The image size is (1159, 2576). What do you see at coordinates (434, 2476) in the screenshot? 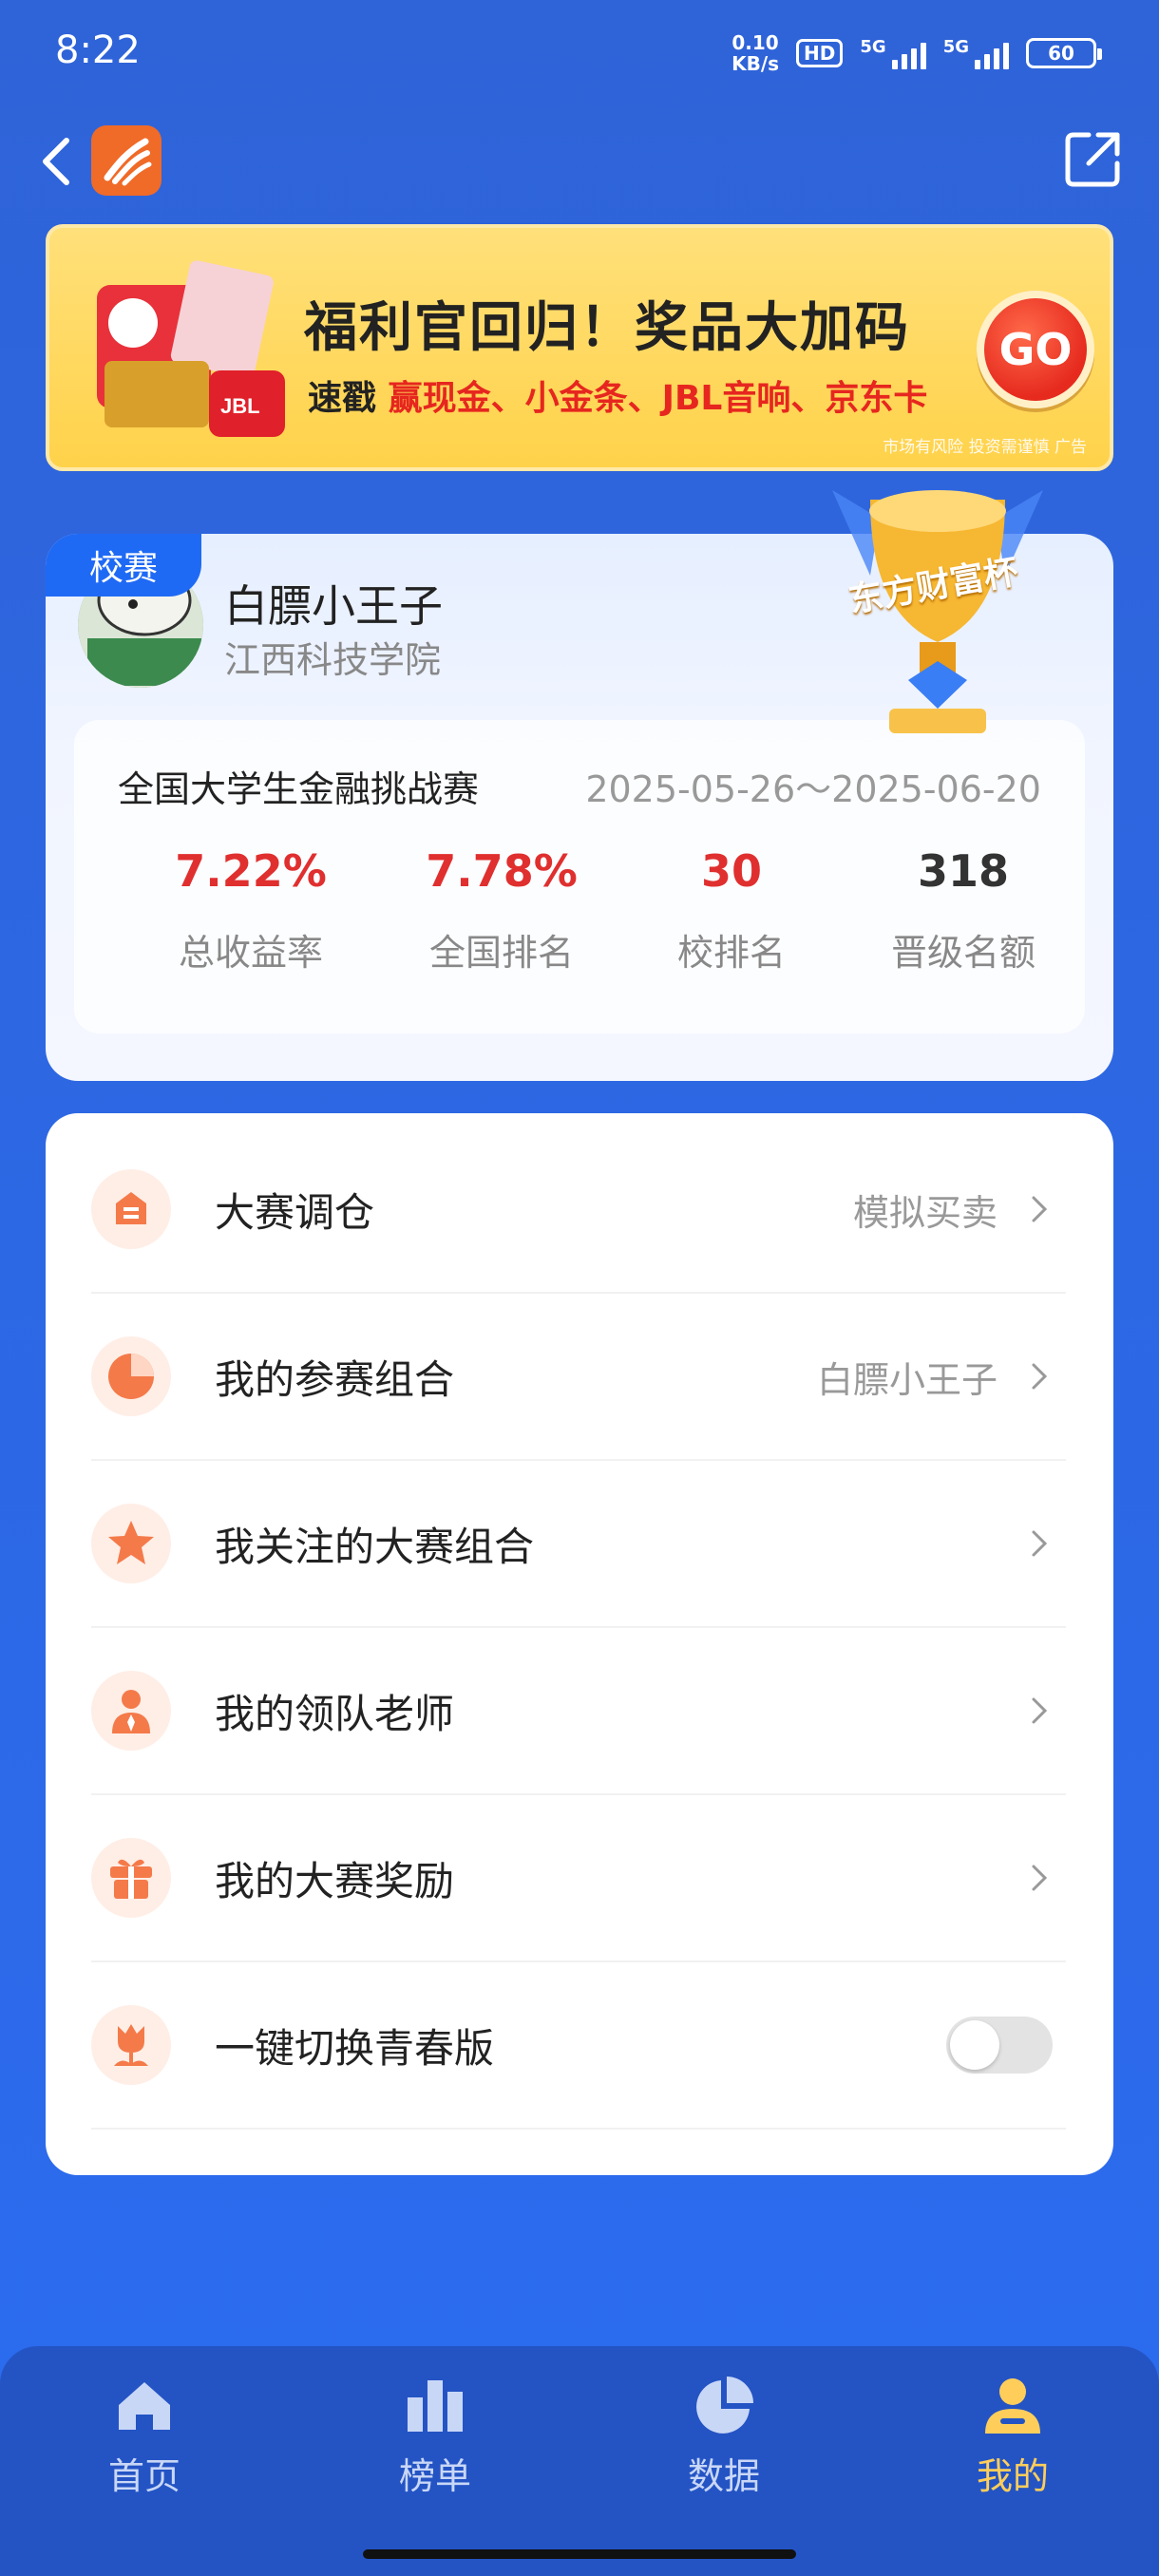
I see `tab-label: 榜单` at bounding box center [434, 2476].